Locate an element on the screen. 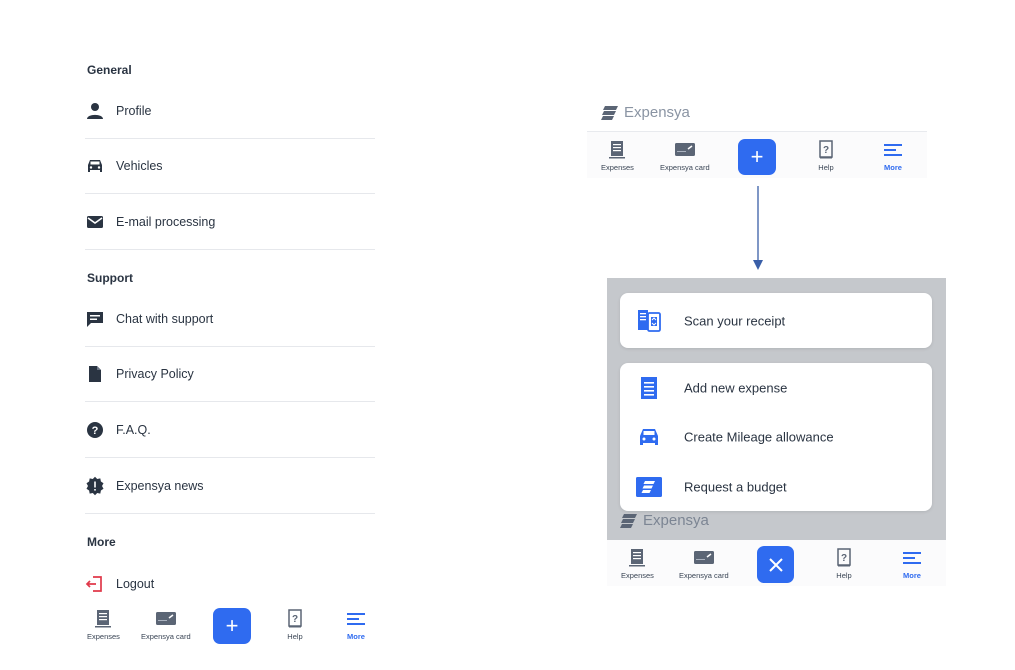  close-fab-button is located at coordinates (775, 564).